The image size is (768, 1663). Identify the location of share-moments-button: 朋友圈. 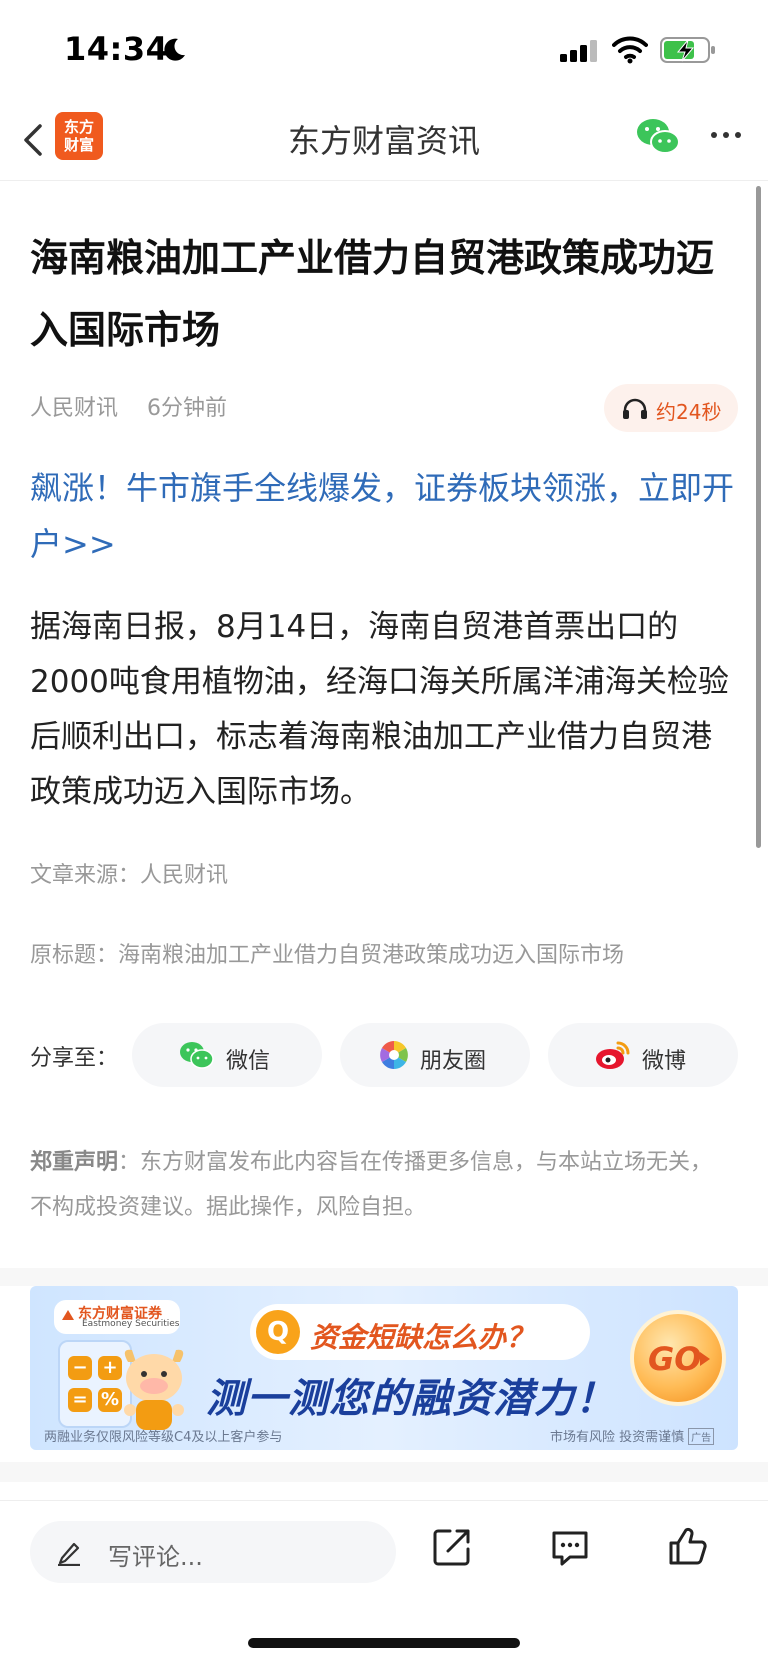
(435, 1055).